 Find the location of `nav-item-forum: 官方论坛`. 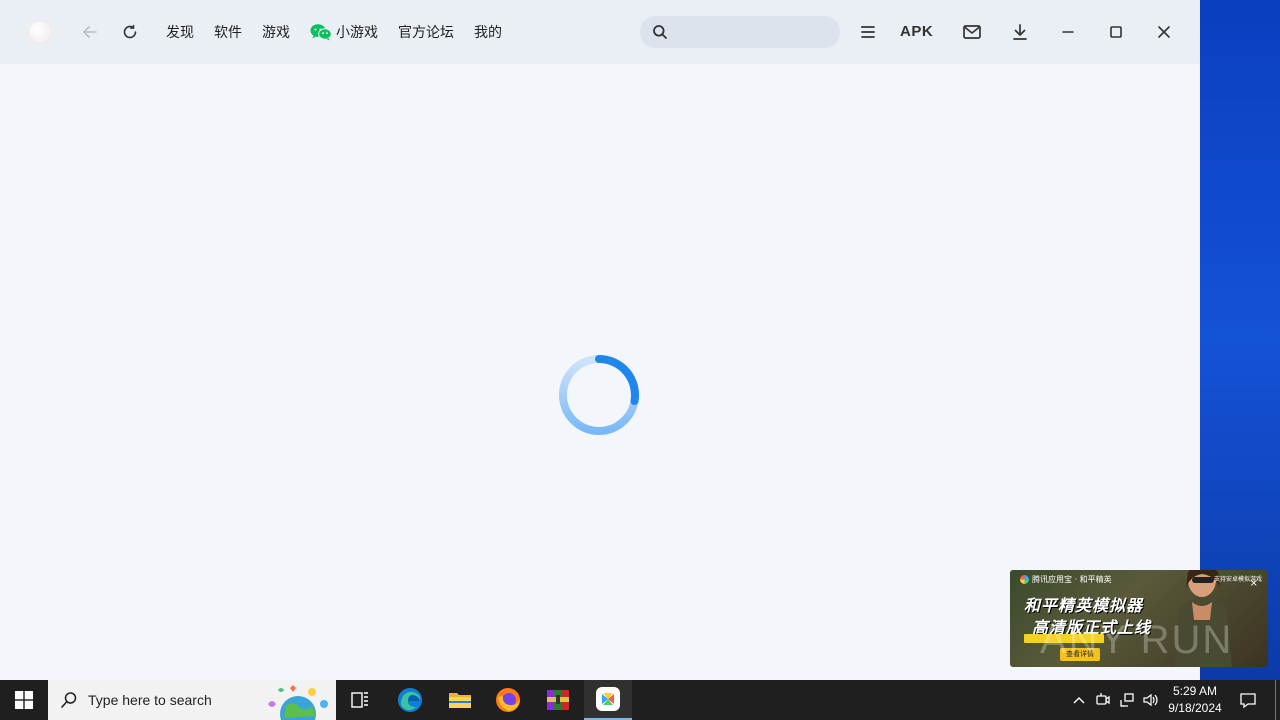

nav-item-forum: 官方论坛 is located at coordinates (426, 32).